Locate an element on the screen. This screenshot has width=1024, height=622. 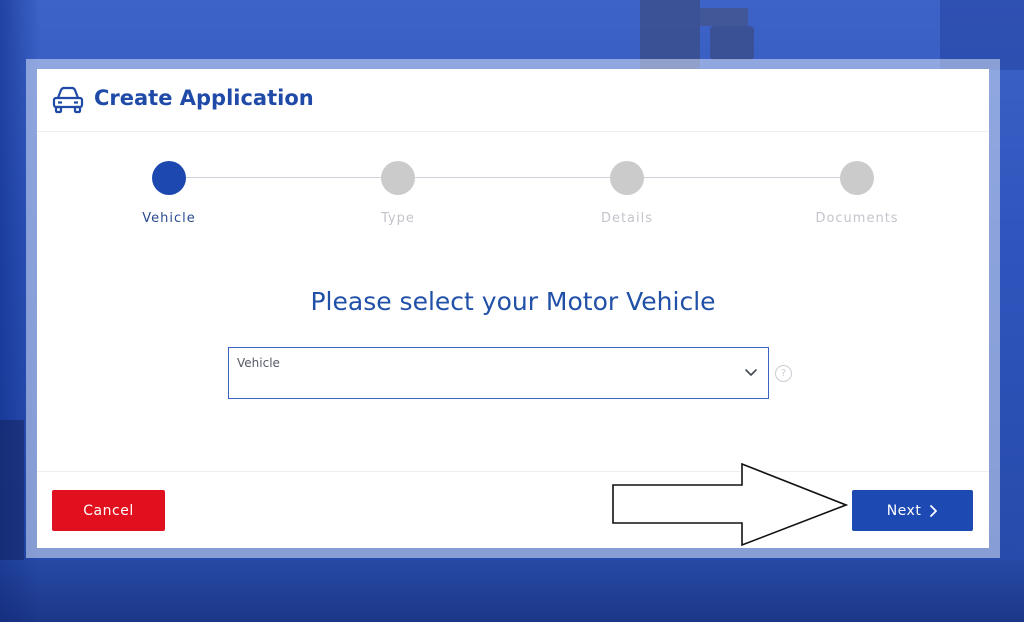
page-title: Create Application is located at coordinates (204, 98).